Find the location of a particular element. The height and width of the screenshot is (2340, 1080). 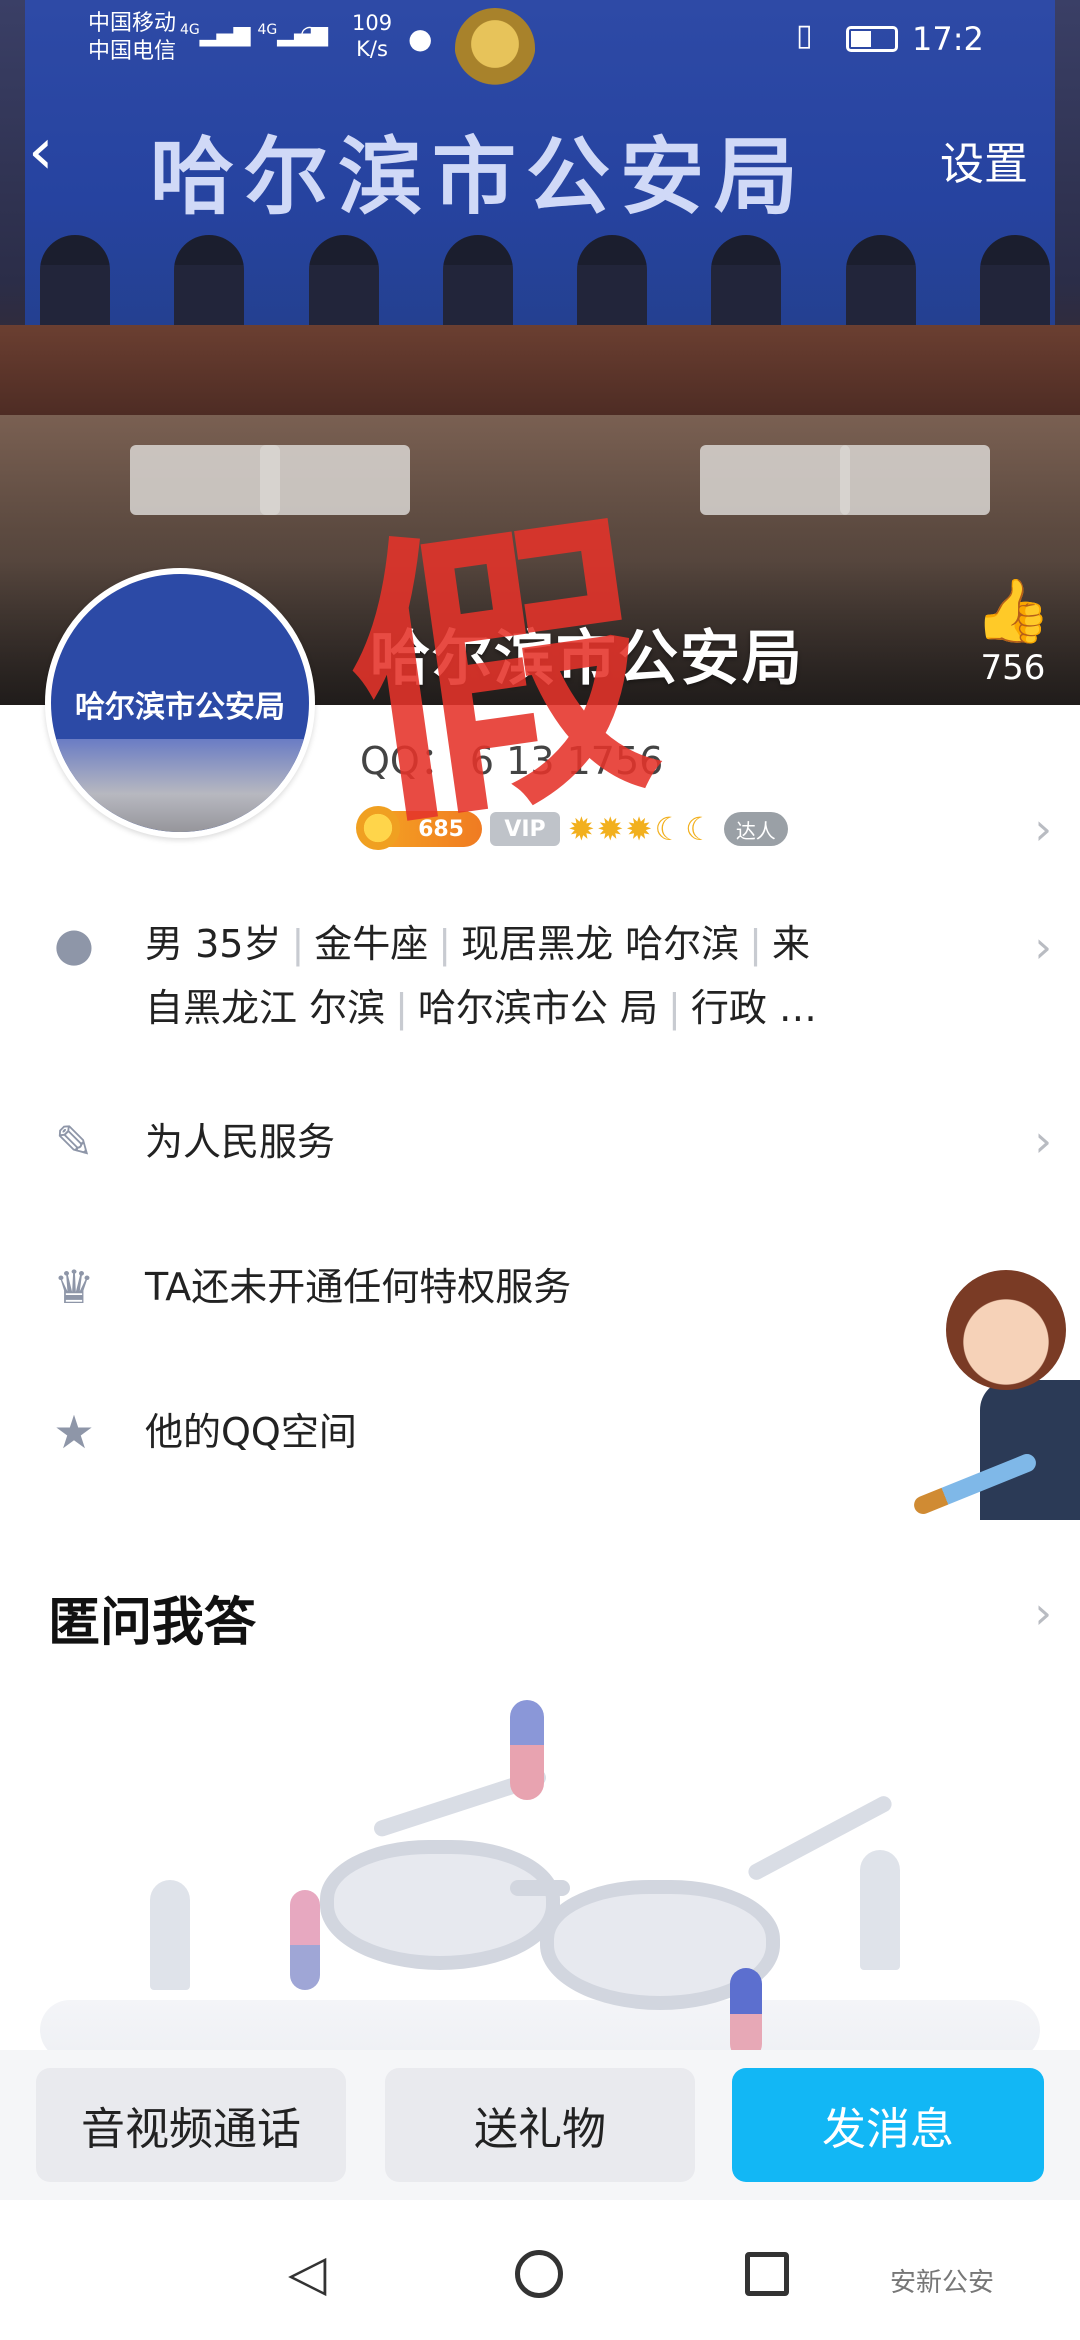

qzone-row: ★ 他的QQ空间 is located at coordinates (540, 1435).